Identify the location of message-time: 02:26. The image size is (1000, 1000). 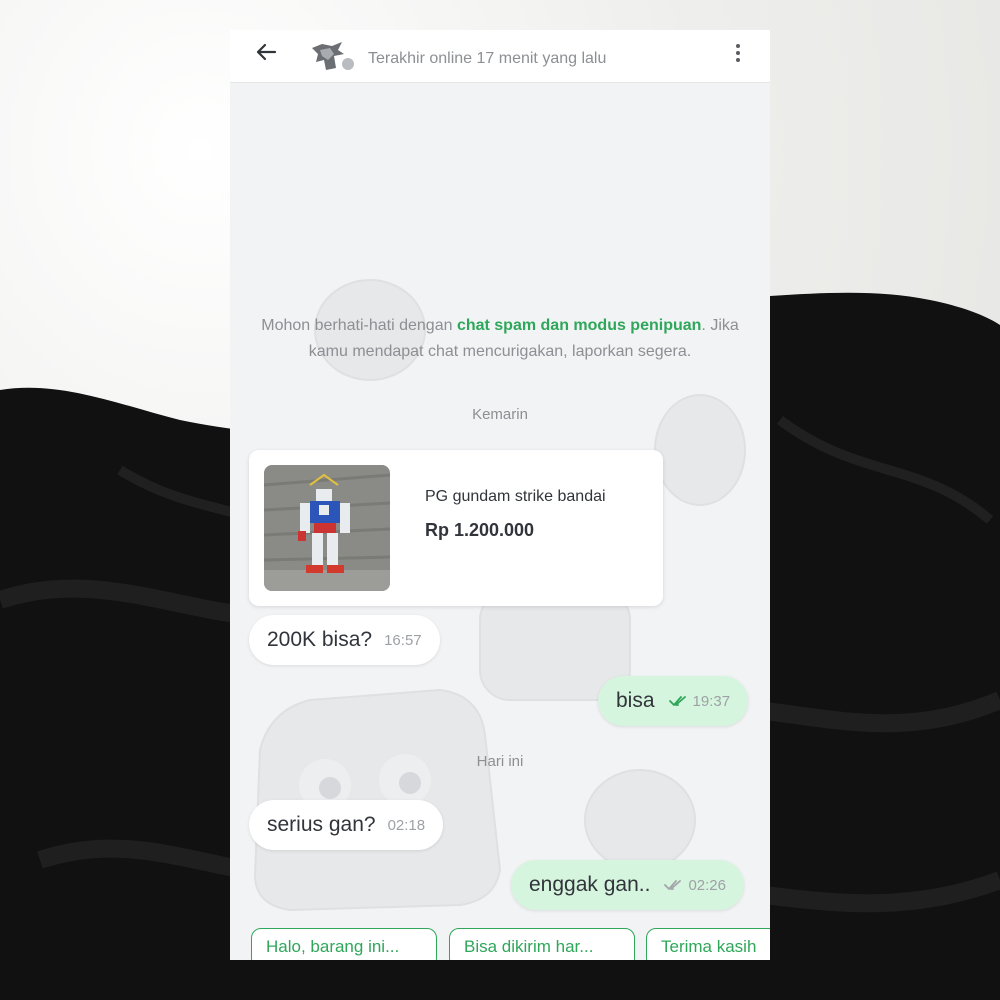
(707, 885).